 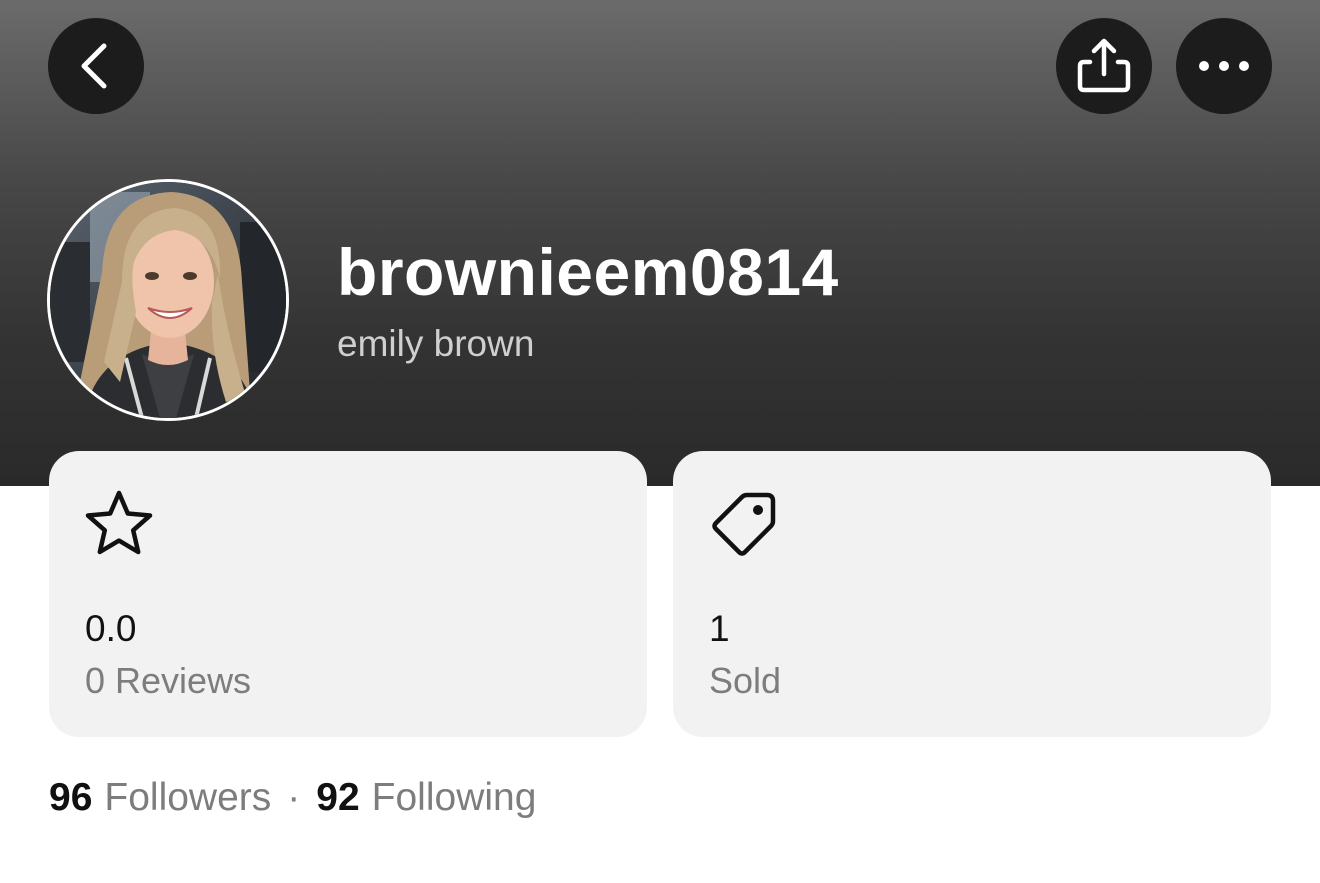 I want to click on share-icon, so click(x=1104, y=65).